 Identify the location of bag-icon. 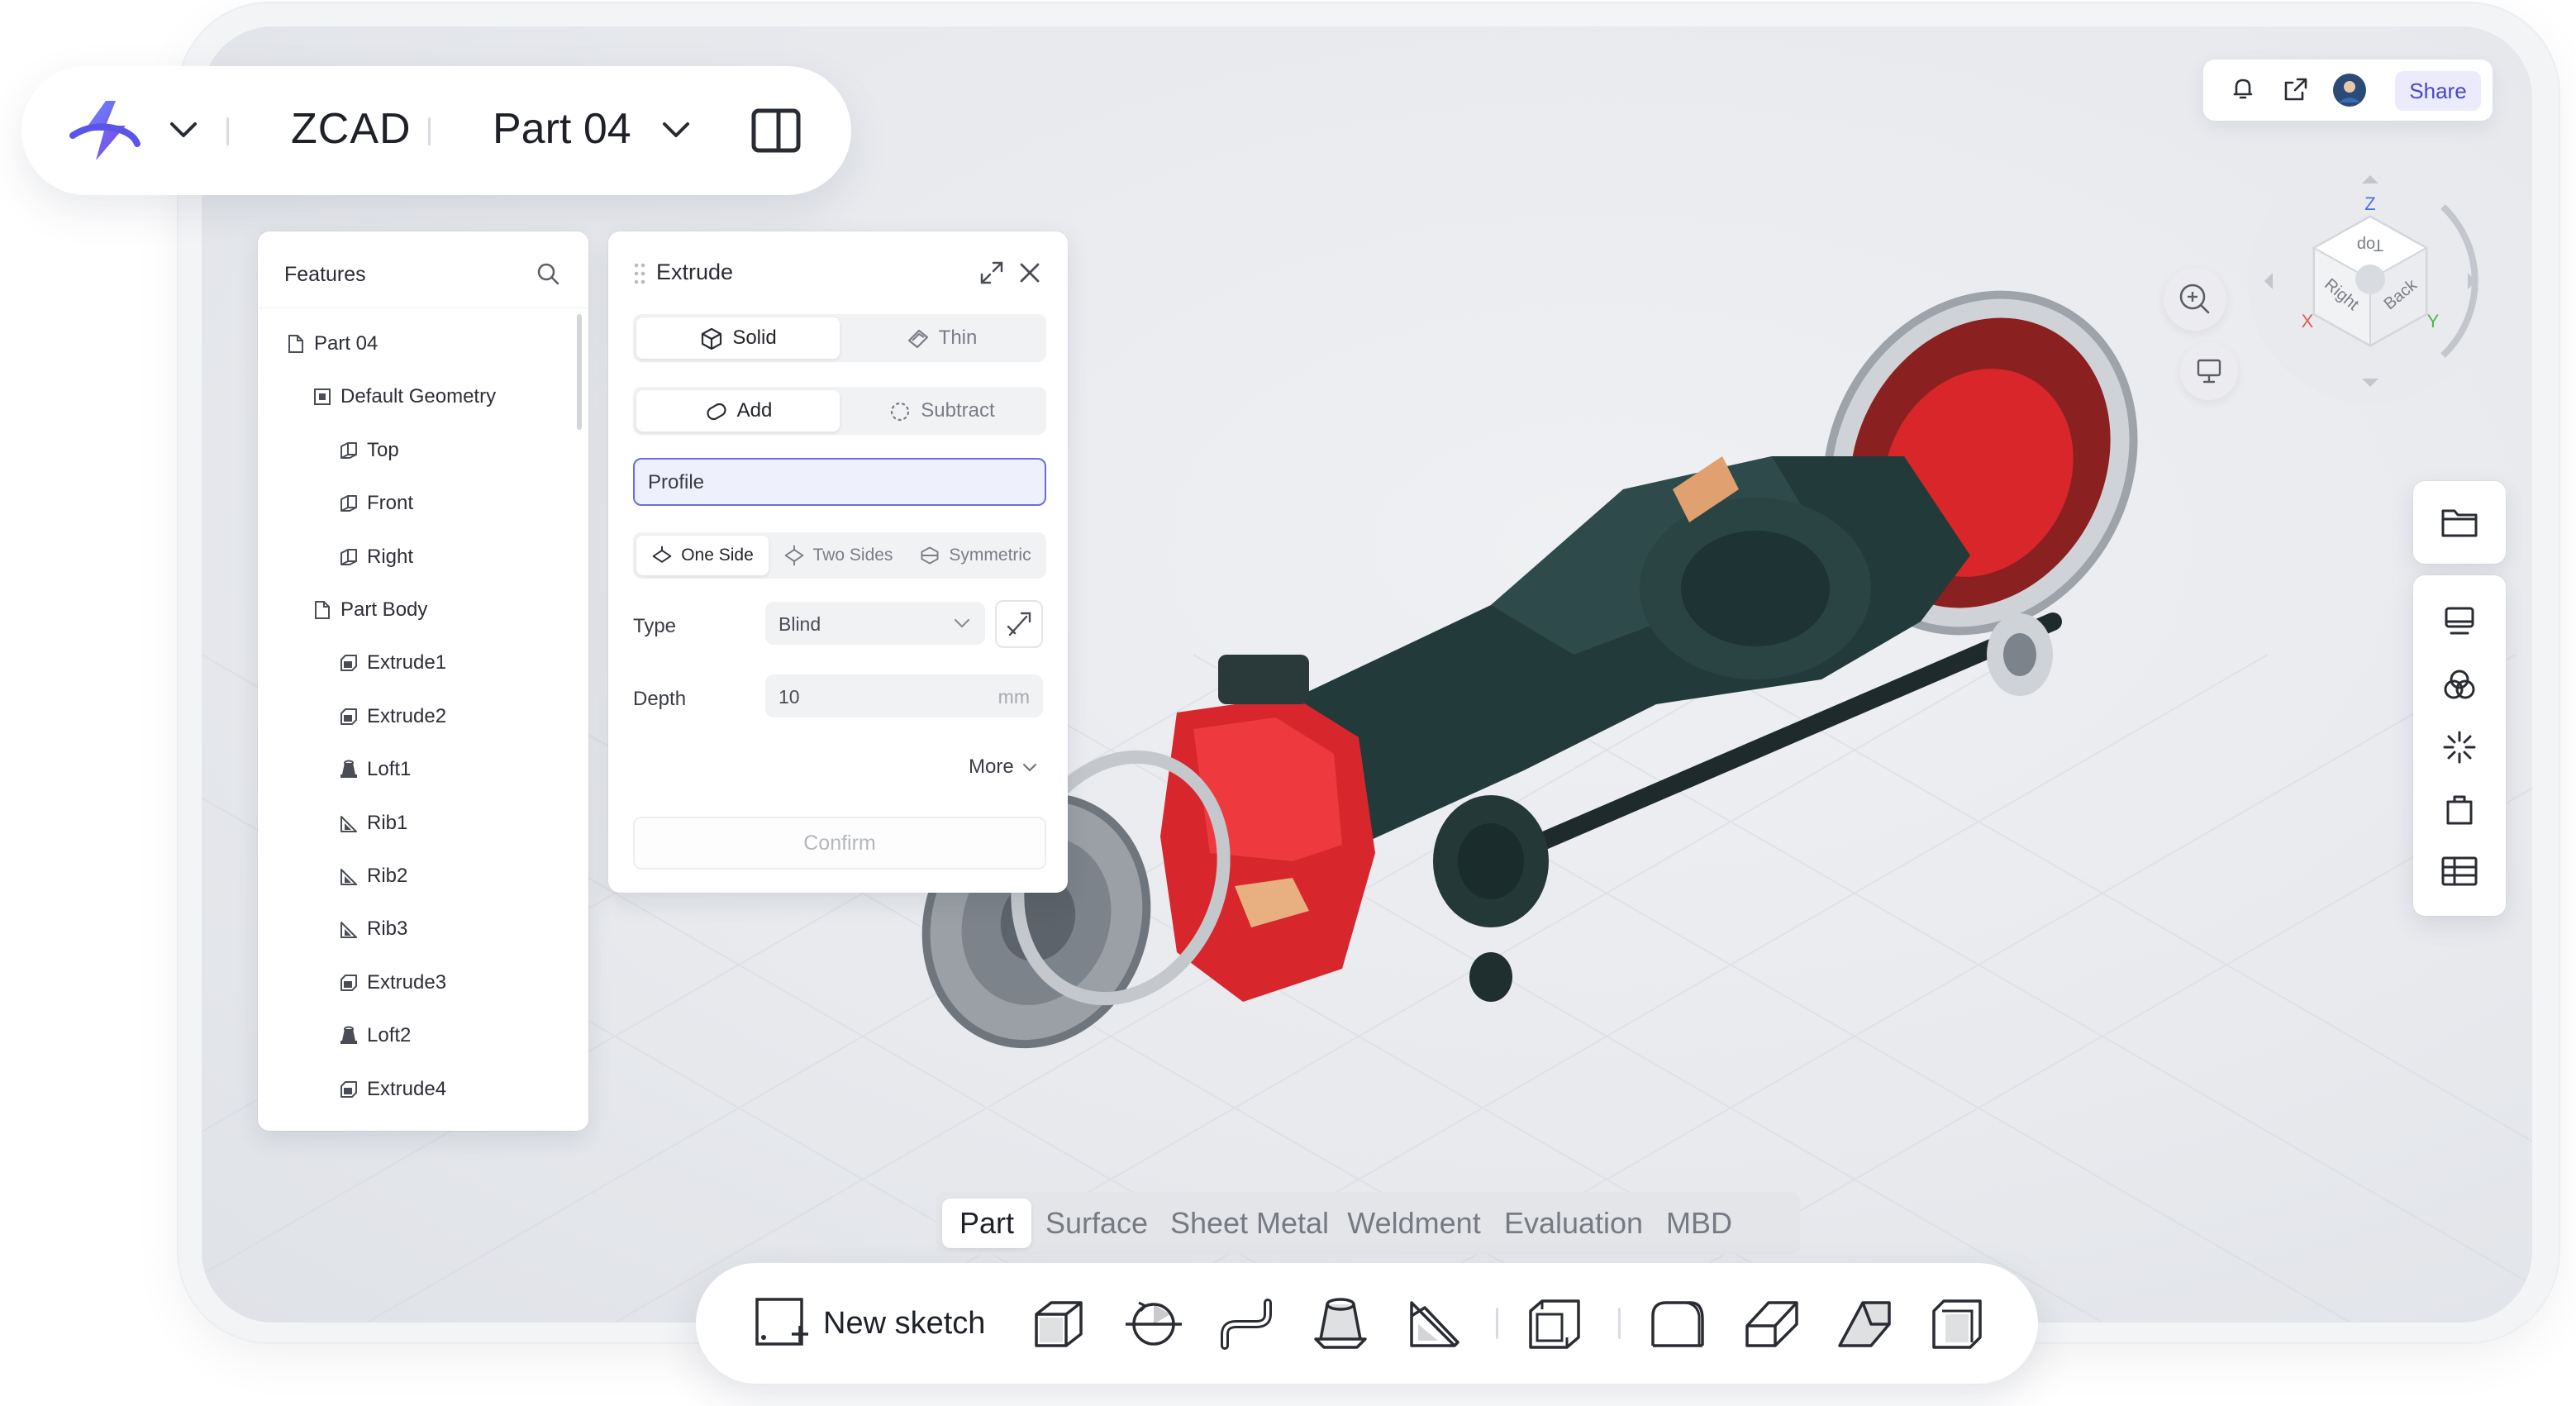
(2460, 808).